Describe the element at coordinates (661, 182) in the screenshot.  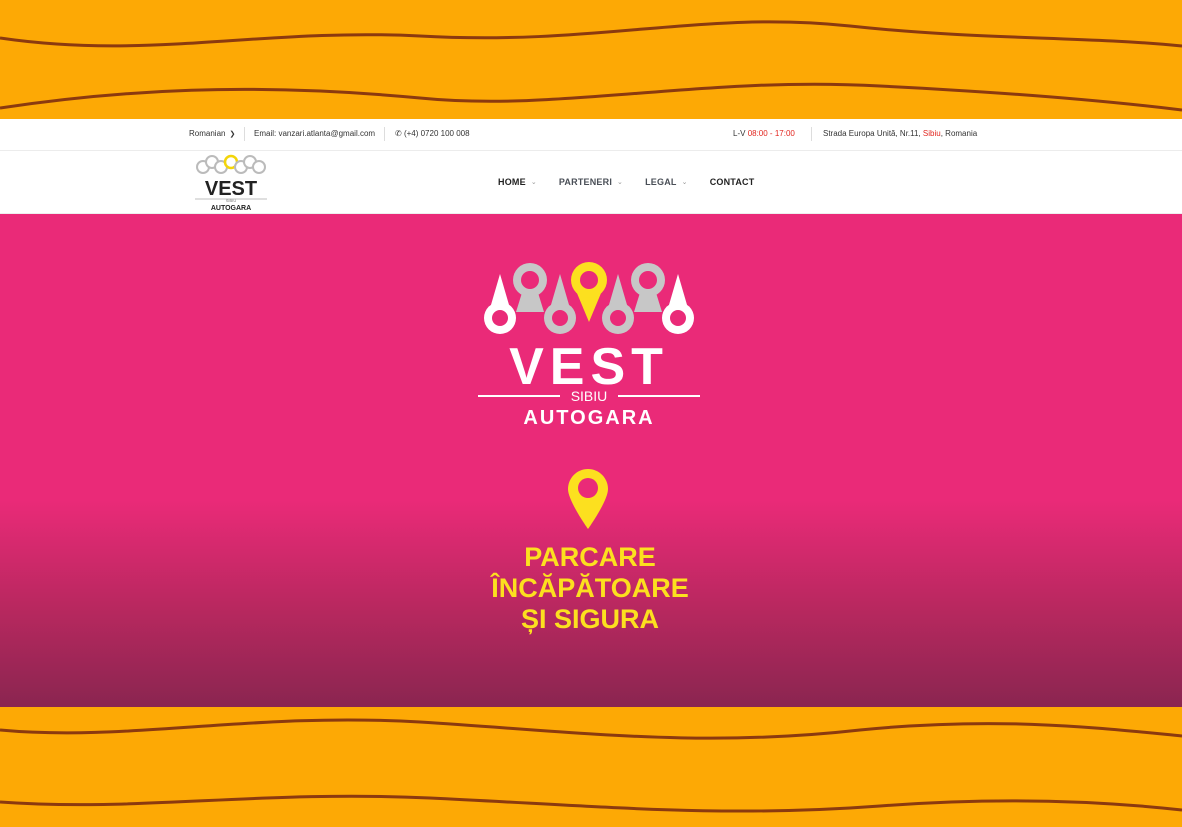
I see `nav-legal-label: LEGAL` at that location.